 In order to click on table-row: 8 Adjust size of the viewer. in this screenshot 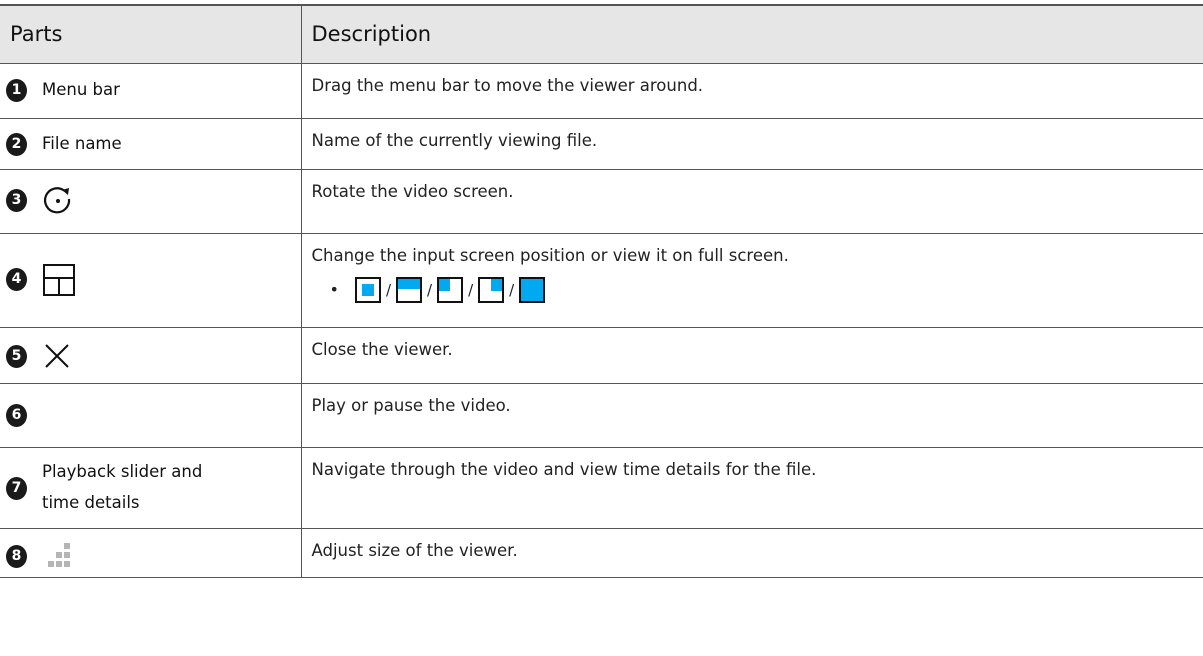, I will do `click(601, 553)`.